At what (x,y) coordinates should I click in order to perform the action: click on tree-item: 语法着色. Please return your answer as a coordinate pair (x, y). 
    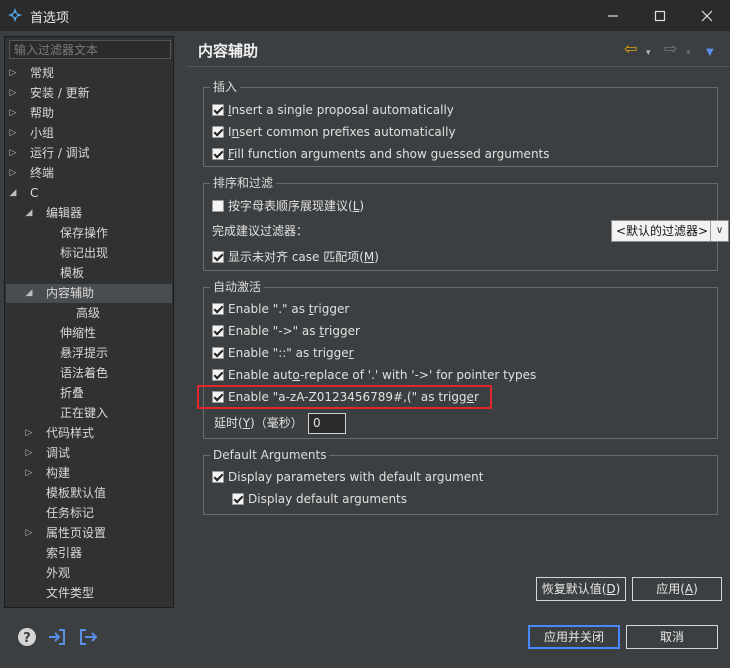
    Looking at the image, I should click on (89, 373).